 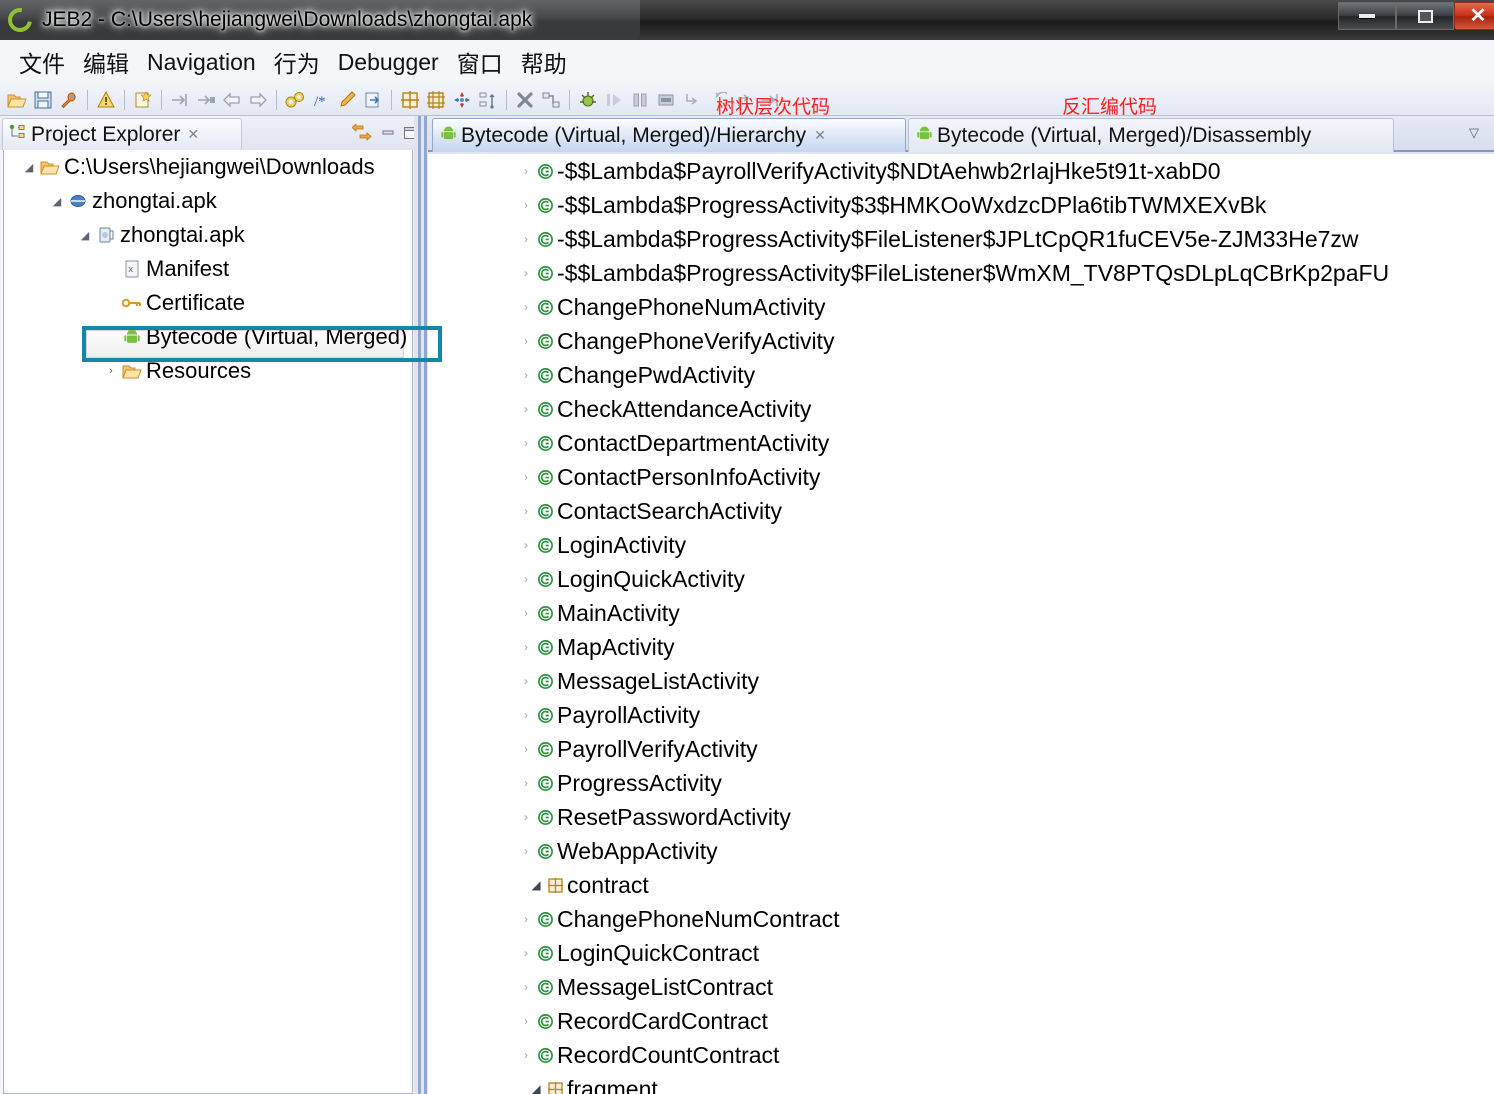 What do you see at coordinates (208, 337) in the screenshot?
I see `tree-item-bytecode: Bytecode (Virtual, Merged)` at bounding box center [208, 337].